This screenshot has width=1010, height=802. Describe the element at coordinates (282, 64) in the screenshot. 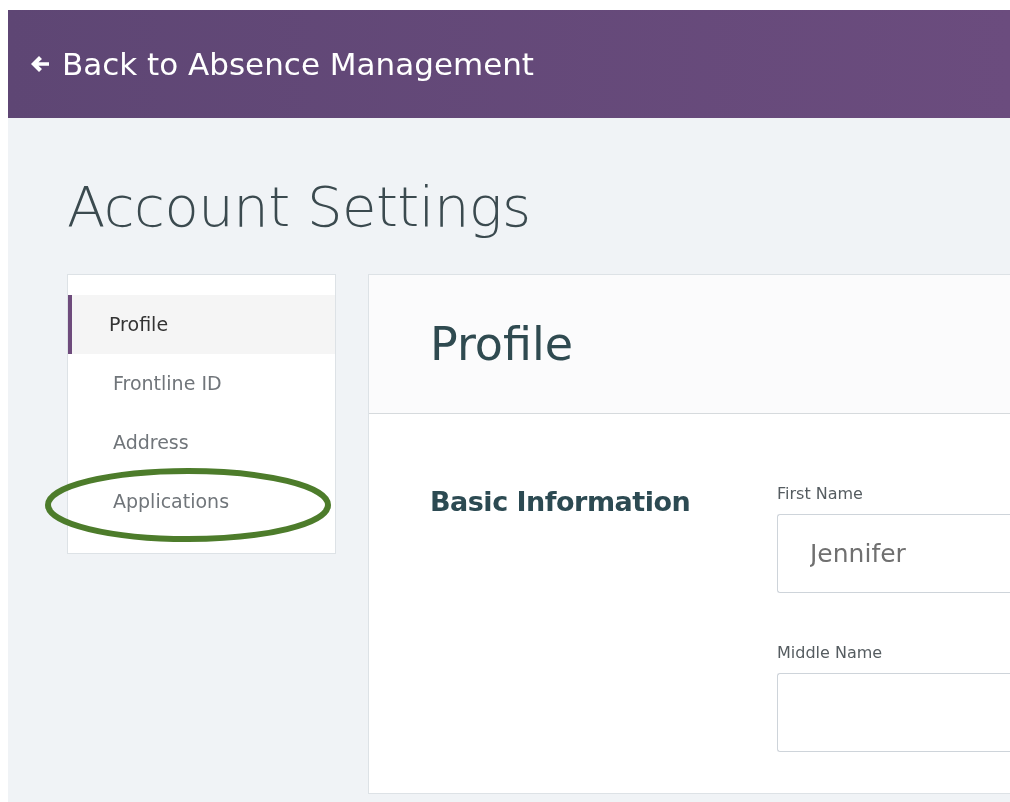

I see `back-link: Back to Absence Management` at that location.